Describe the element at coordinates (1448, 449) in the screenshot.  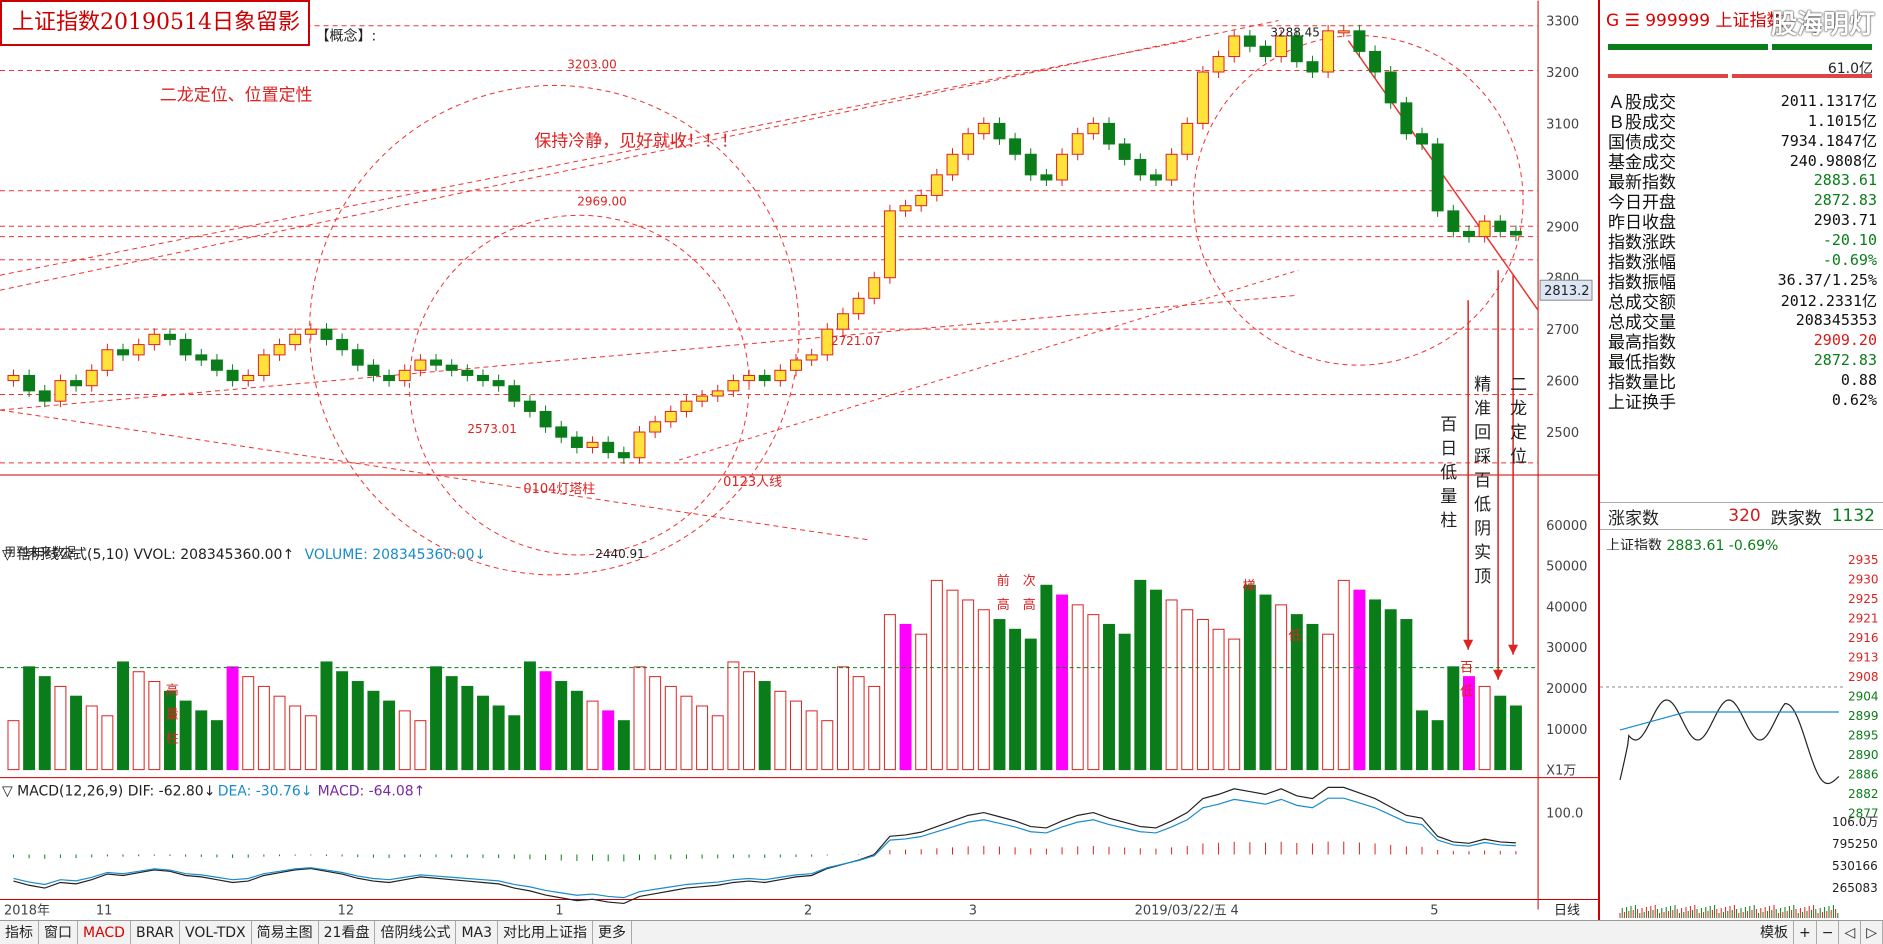
I see `annotation-hundred-low: 日` at that location.